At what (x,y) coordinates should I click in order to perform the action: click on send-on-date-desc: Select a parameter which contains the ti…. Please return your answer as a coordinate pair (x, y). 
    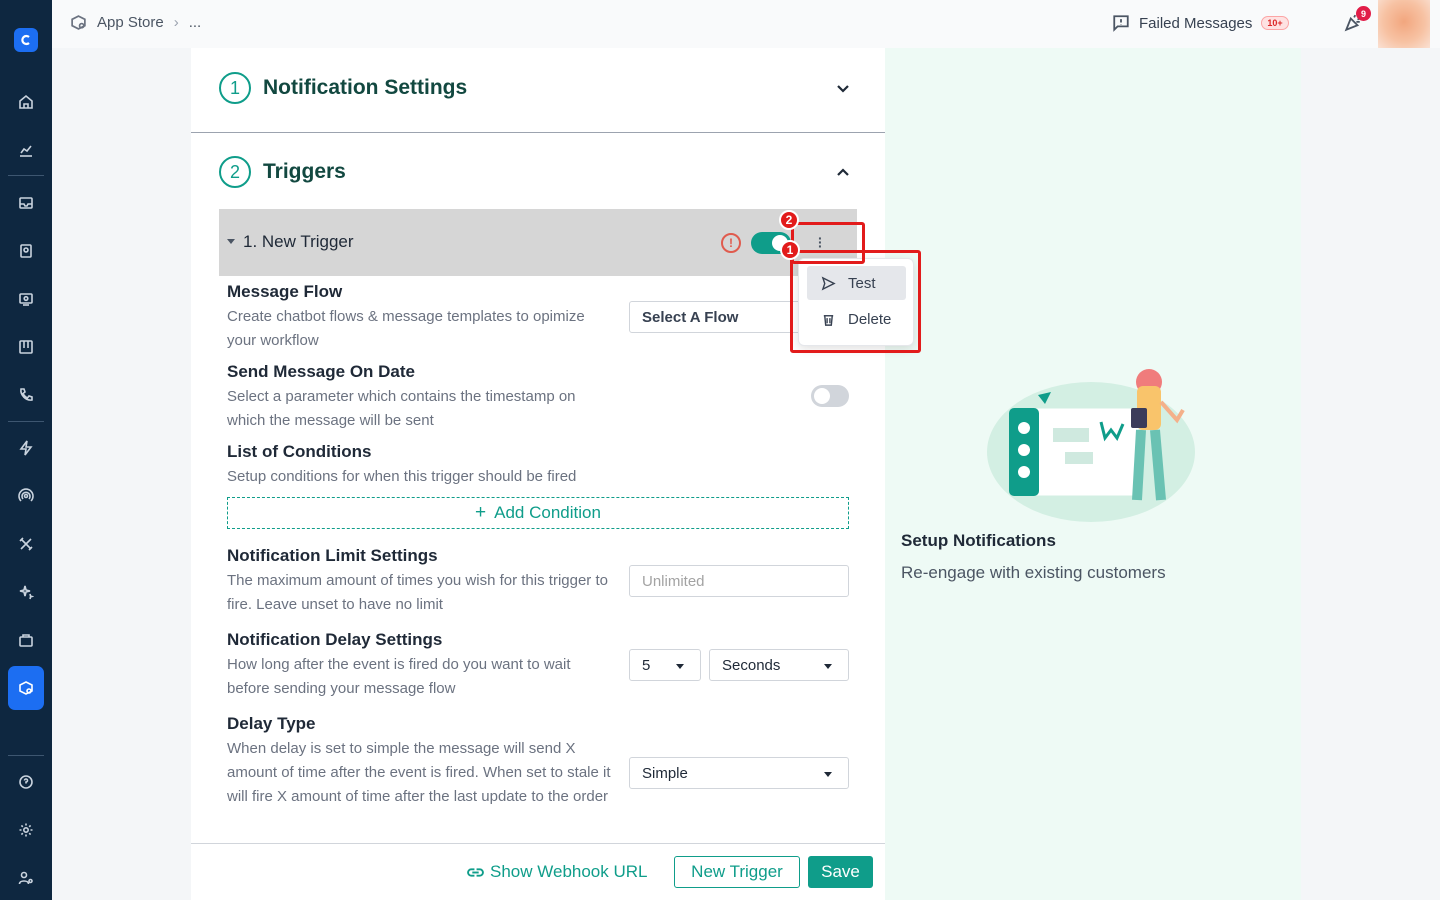
    Looking at the image, I should click on (401, 408).